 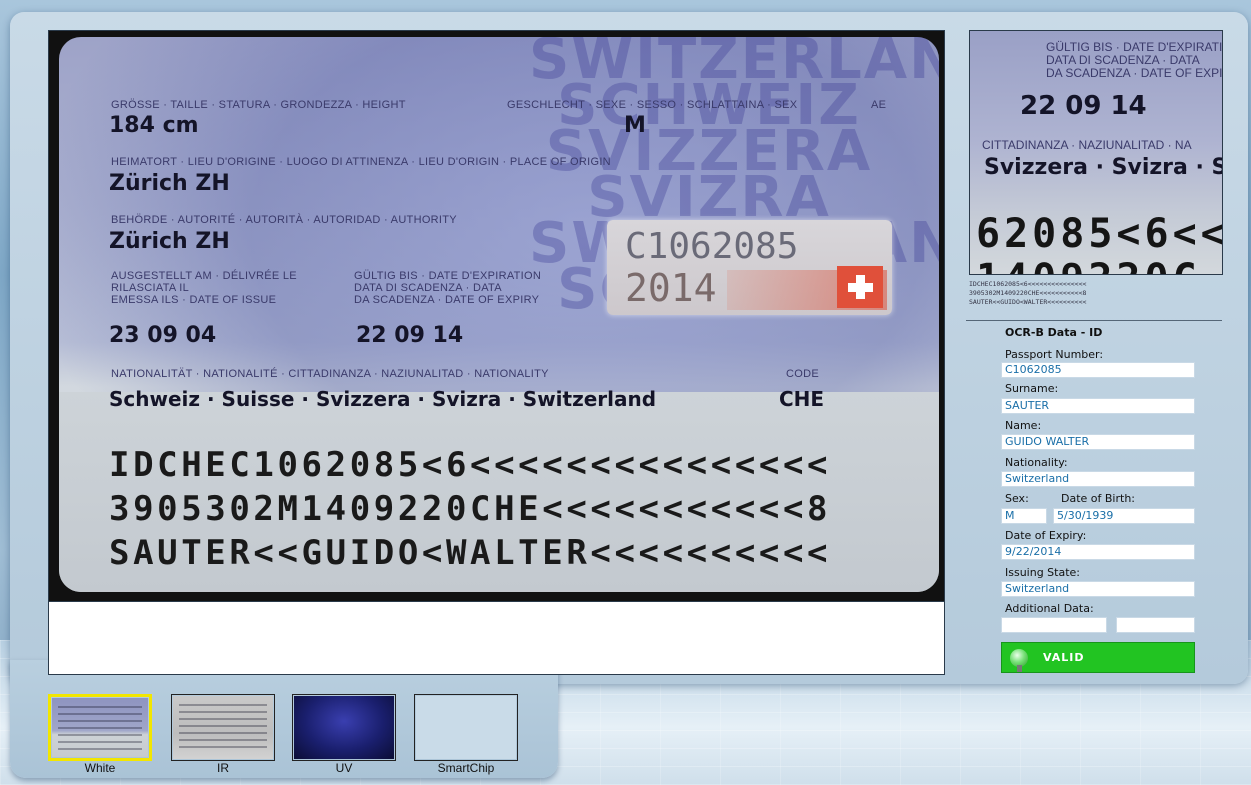 I want to click on thumb-white-label: White, so click(x=100, y=768).